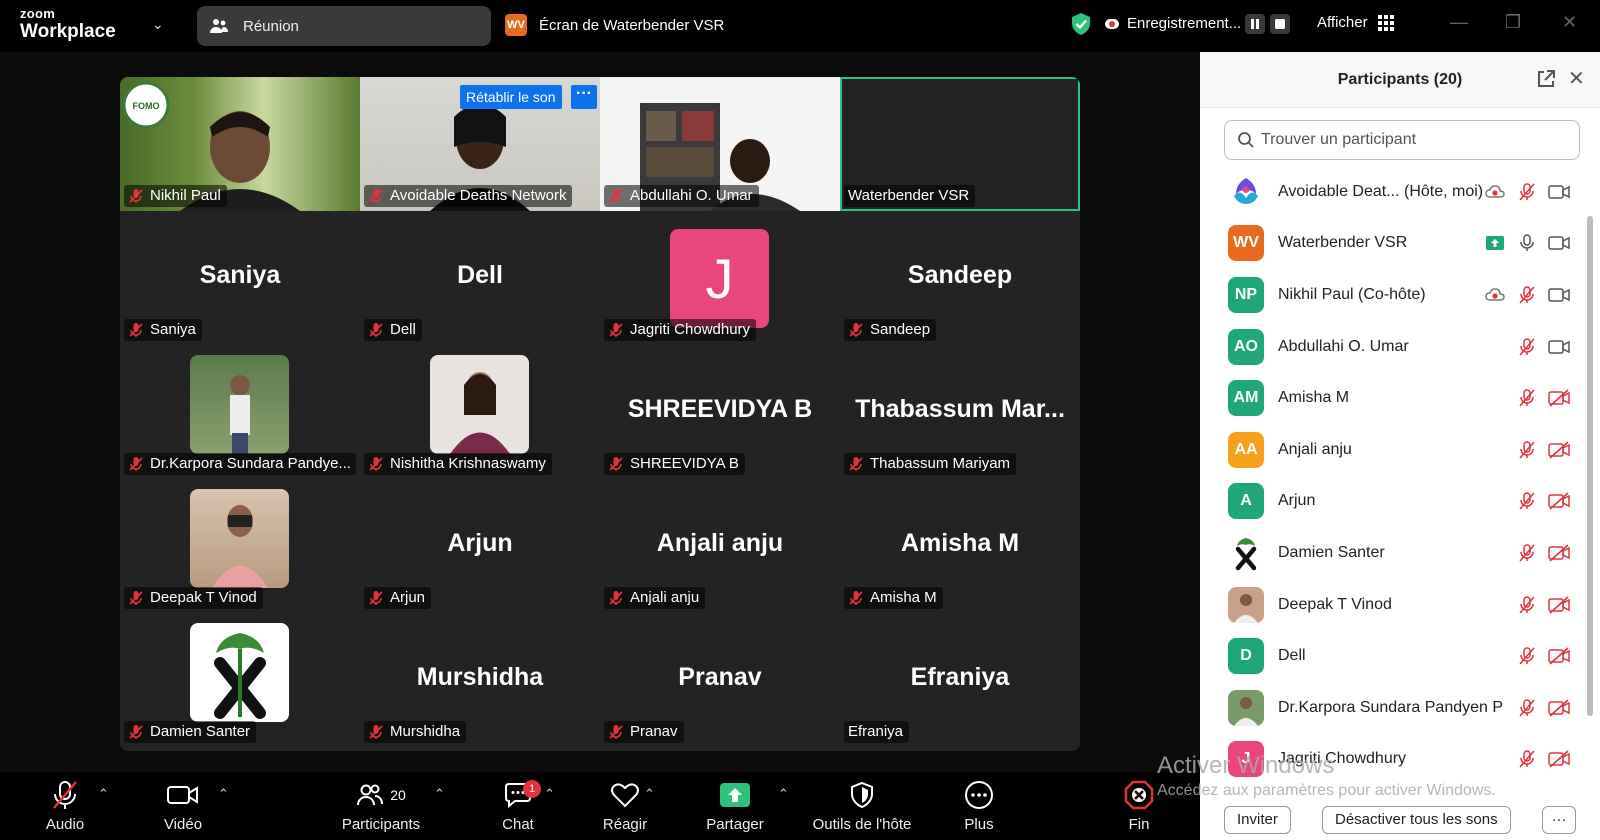  I want to click on participant-row: Damien Santer, so click(1392, 553).